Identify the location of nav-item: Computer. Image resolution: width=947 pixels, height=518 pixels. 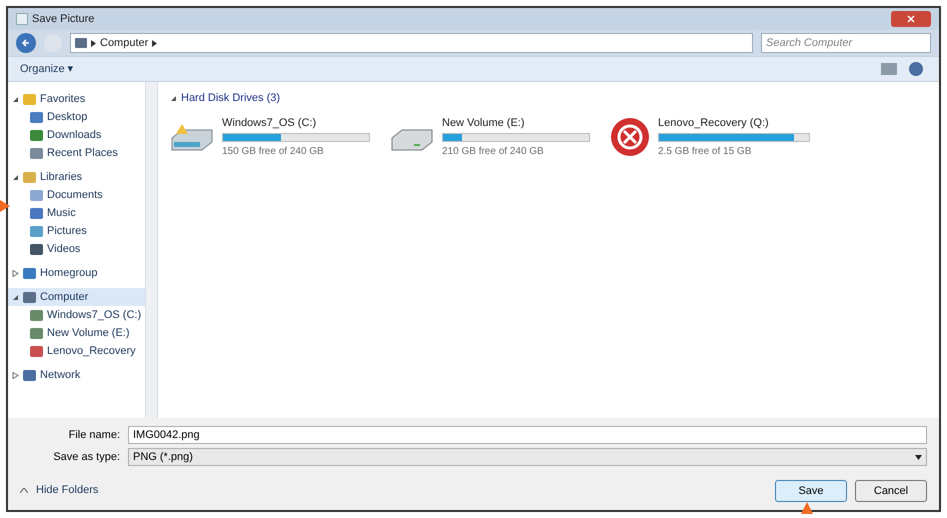
(76, 297).